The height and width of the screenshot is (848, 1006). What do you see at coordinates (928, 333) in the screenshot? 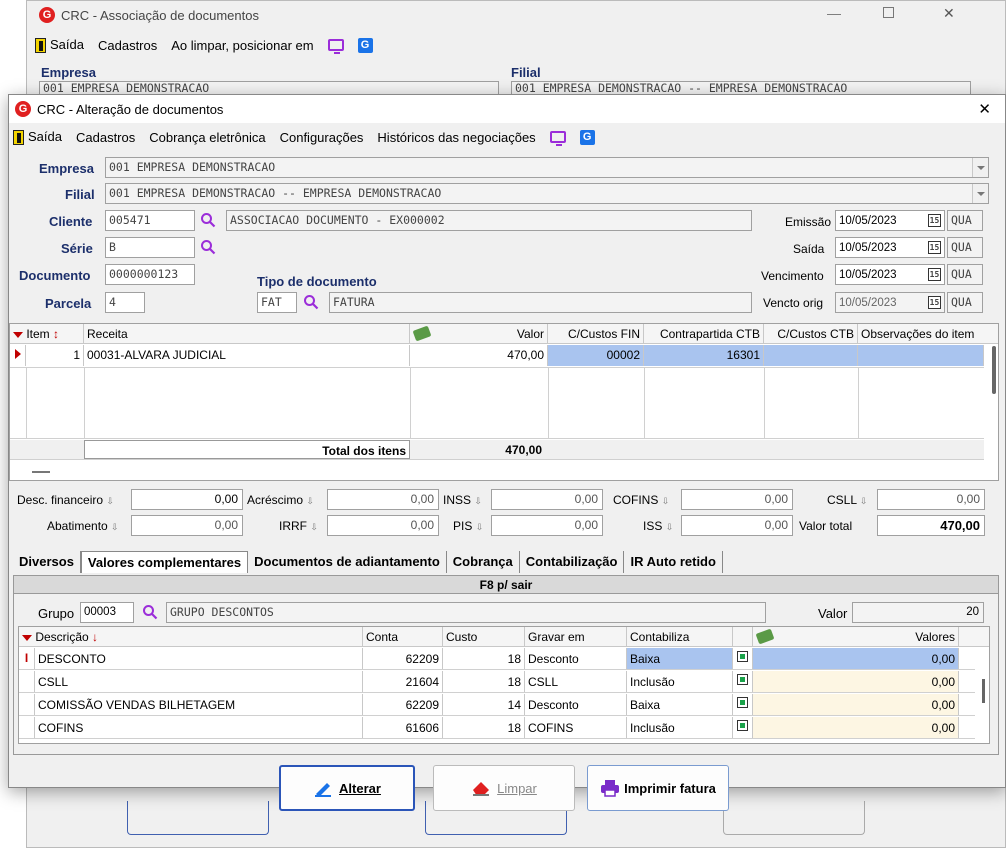
I see `col-obs: Observações do item` at bounding box center [928, 333].